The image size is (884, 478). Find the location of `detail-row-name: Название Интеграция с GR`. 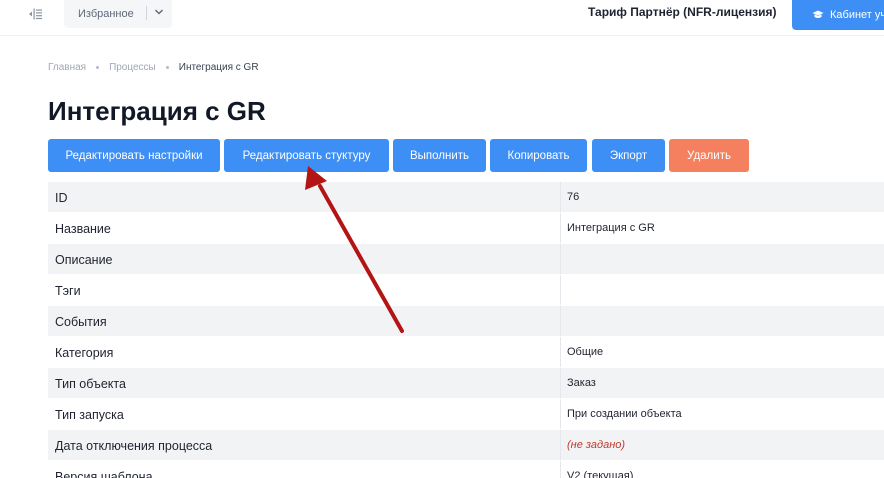

detail-row-name: Название Интеграция с GR is located at coordinates (466, 228).